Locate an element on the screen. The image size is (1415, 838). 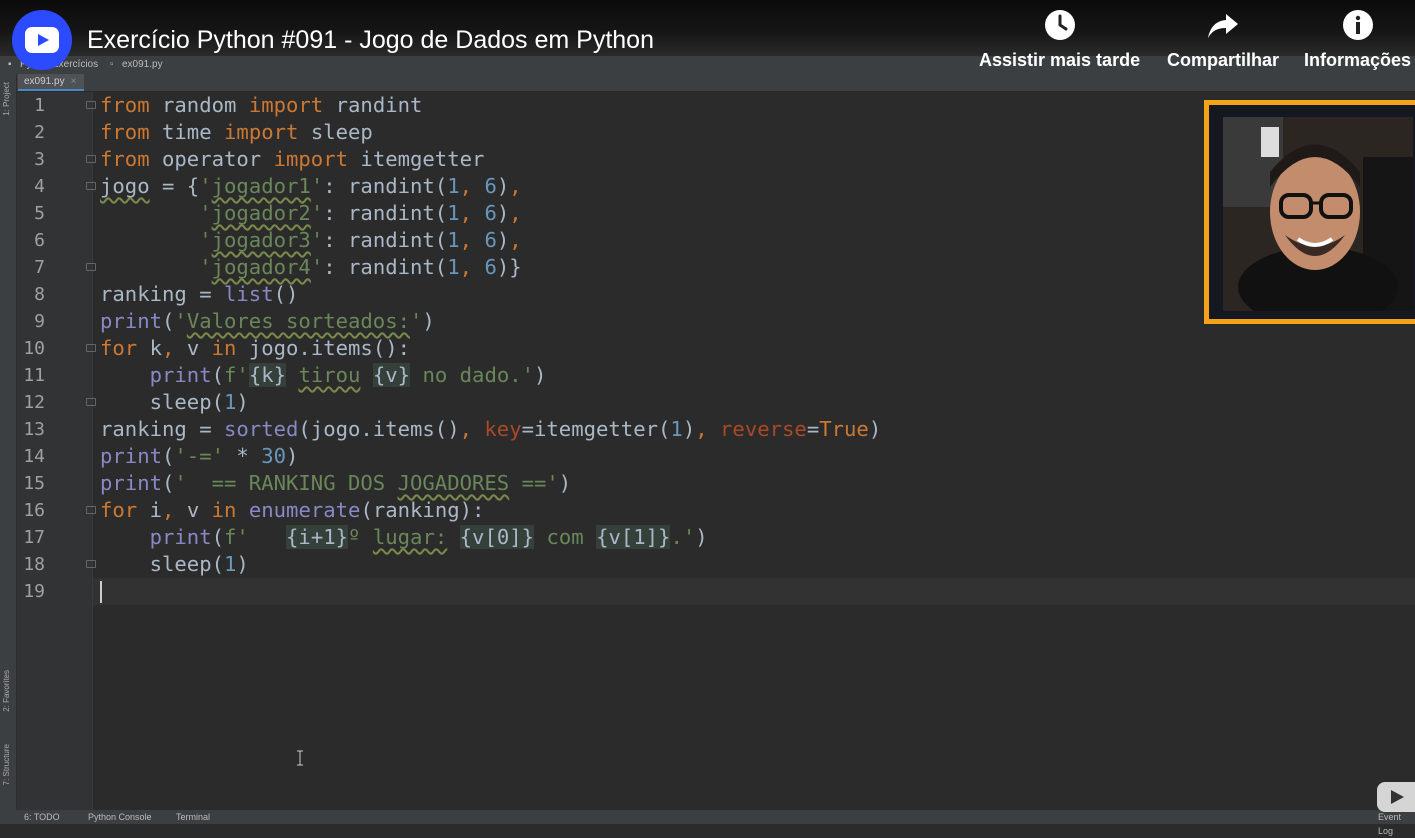
line-number: 12 is located at coordinates (34, 402).